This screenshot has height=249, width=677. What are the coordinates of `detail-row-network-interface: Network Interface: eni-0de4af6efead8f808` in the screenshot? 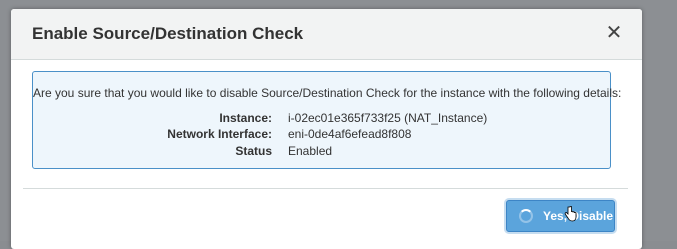 It's located at (321, 135).